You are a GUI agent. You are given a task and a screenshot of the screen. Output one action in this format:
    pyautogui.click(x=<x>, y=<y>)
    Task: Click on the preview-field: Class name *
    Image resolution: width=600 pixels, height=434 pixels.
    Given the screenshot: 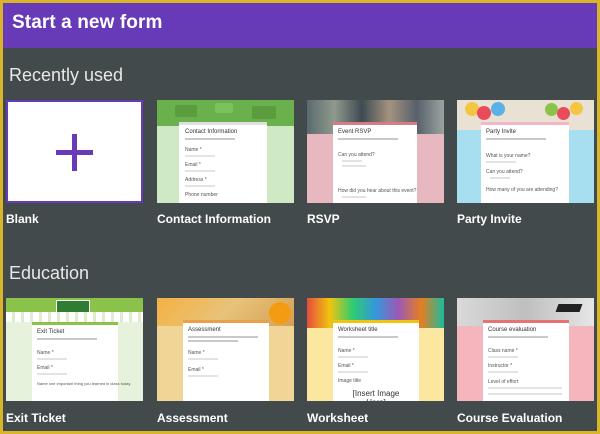 What is the action you would take?
    pyautogui.click(x=503, y=351)
    